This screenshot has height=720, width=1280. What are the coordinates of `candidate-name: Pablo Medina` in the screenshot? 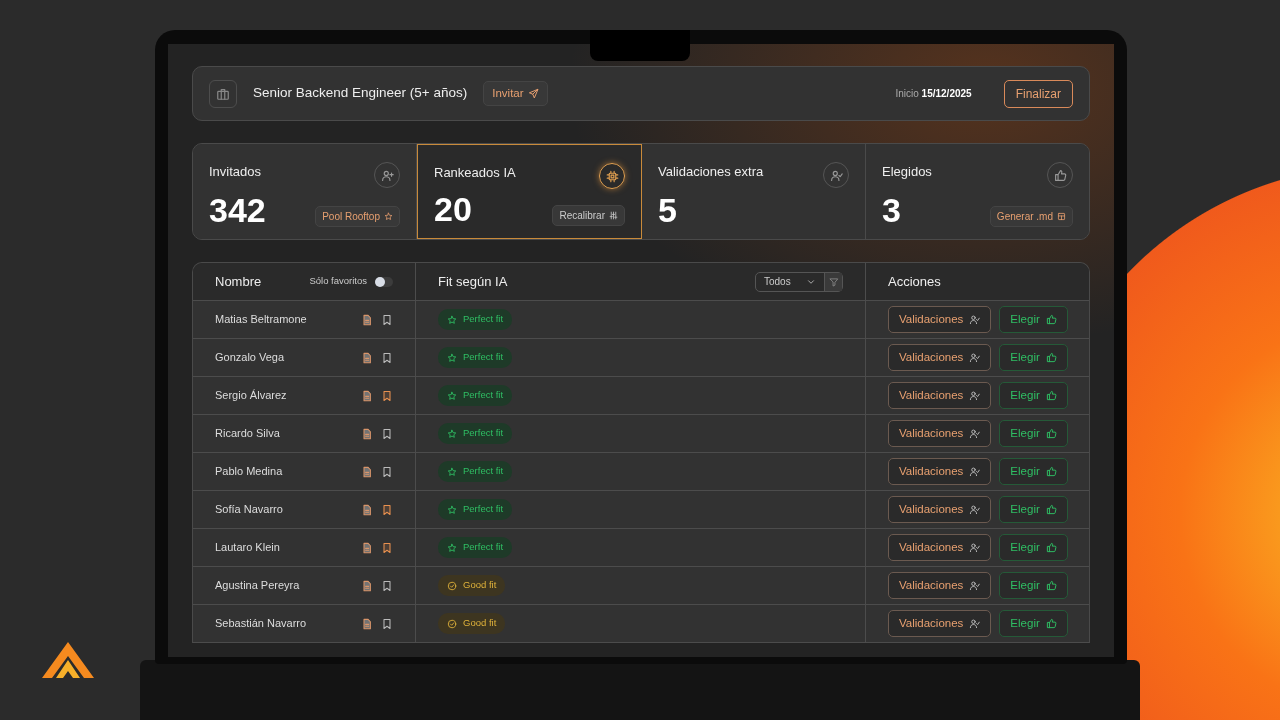 It's located at (249, 472).